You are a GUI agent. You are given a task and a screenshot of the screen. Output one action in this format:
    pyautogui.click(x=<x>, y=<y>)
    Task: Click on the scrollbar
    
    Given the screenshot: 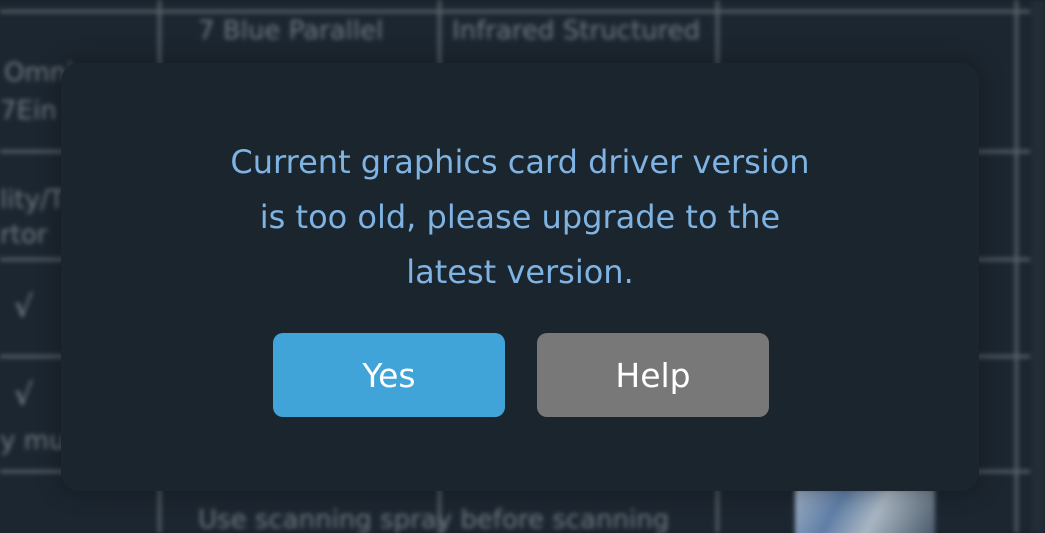 What is the action you would take?
    pyautogui.click(x=1038, y=266)
    